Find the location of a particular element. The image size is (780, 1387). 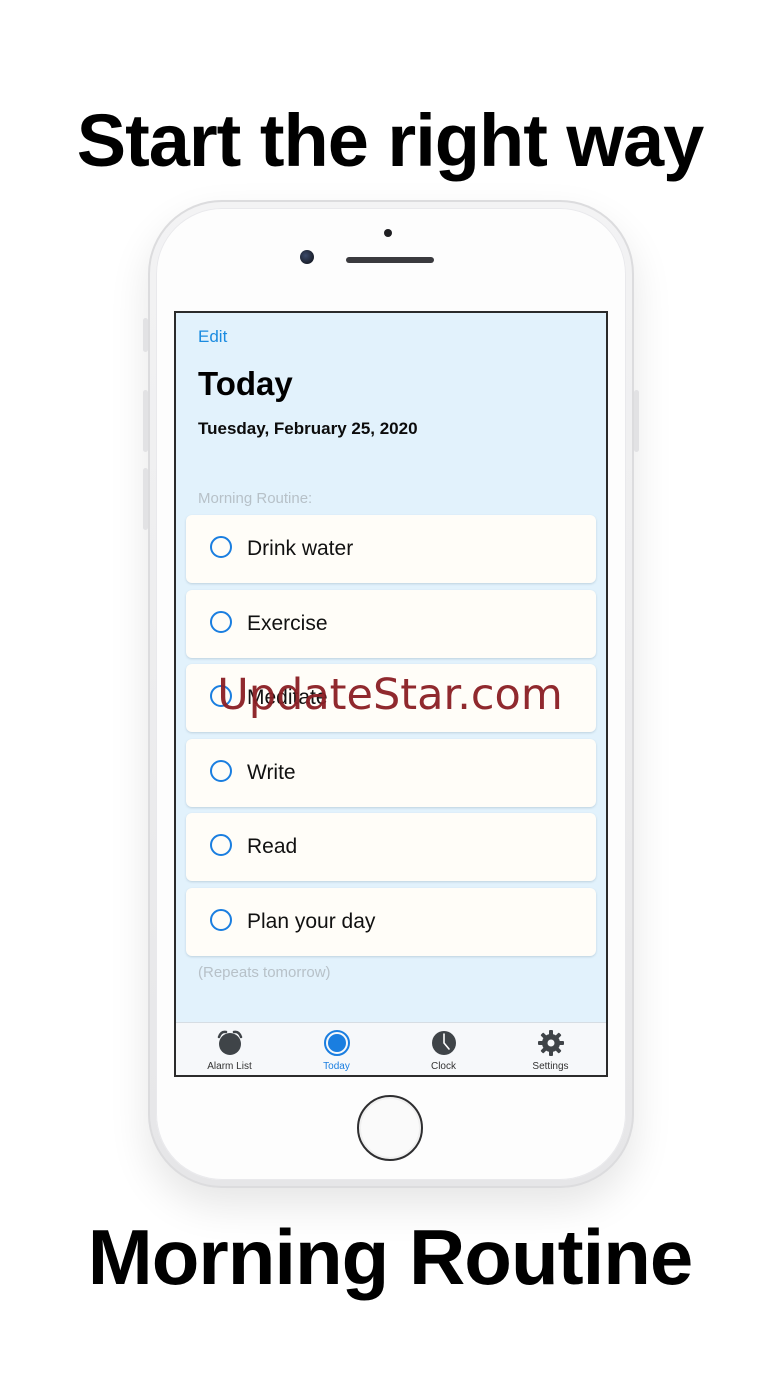

volume-up-button is located at coordinates (145, 421).